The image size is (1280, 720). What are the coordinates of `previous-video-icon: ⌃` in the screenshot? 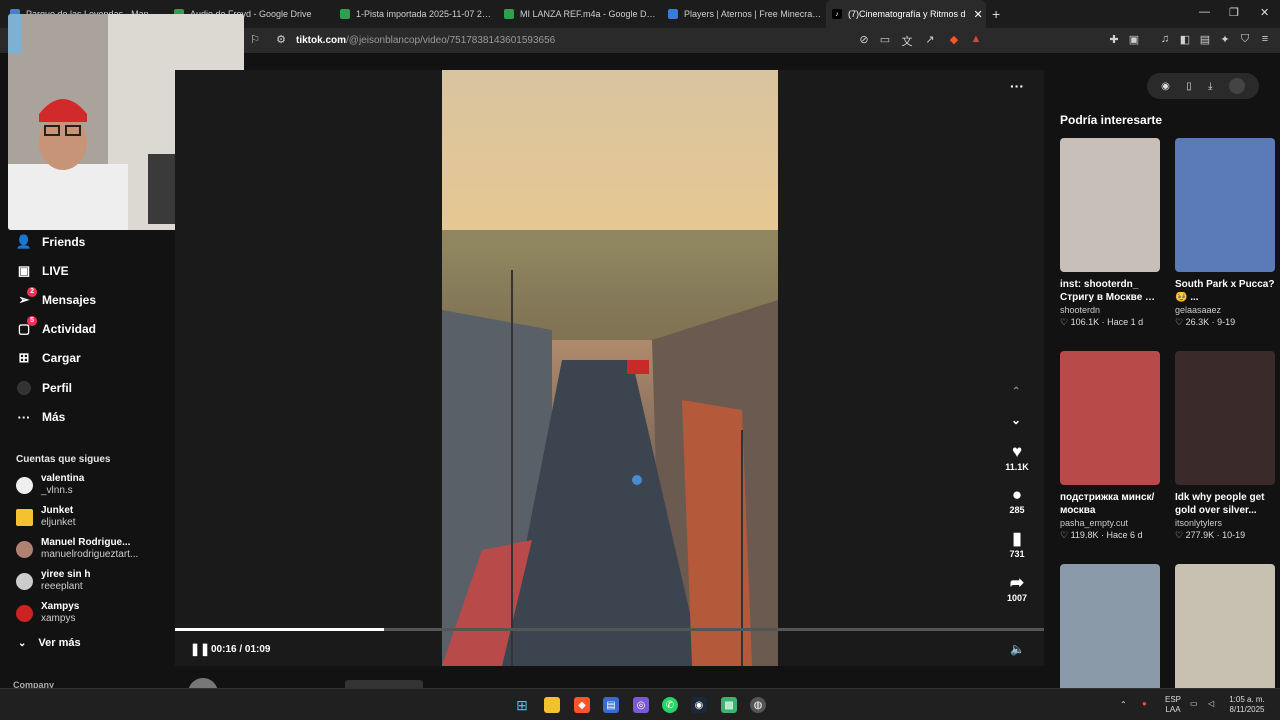 It's located at (1016, 391).